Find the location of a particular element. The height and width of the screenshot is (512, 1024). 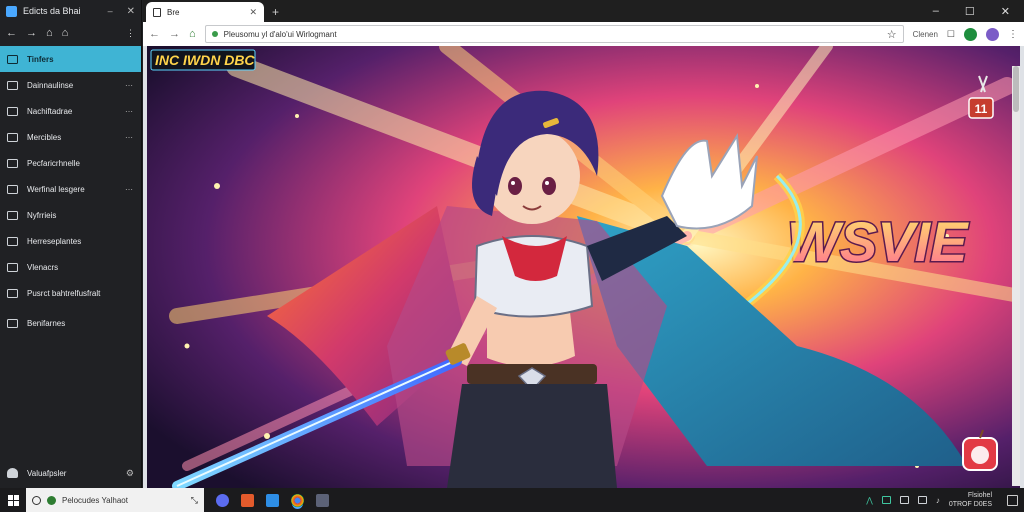

tab-strip: Bre ✕ + – ☐ ✕ is located at coordinates (583, 11).